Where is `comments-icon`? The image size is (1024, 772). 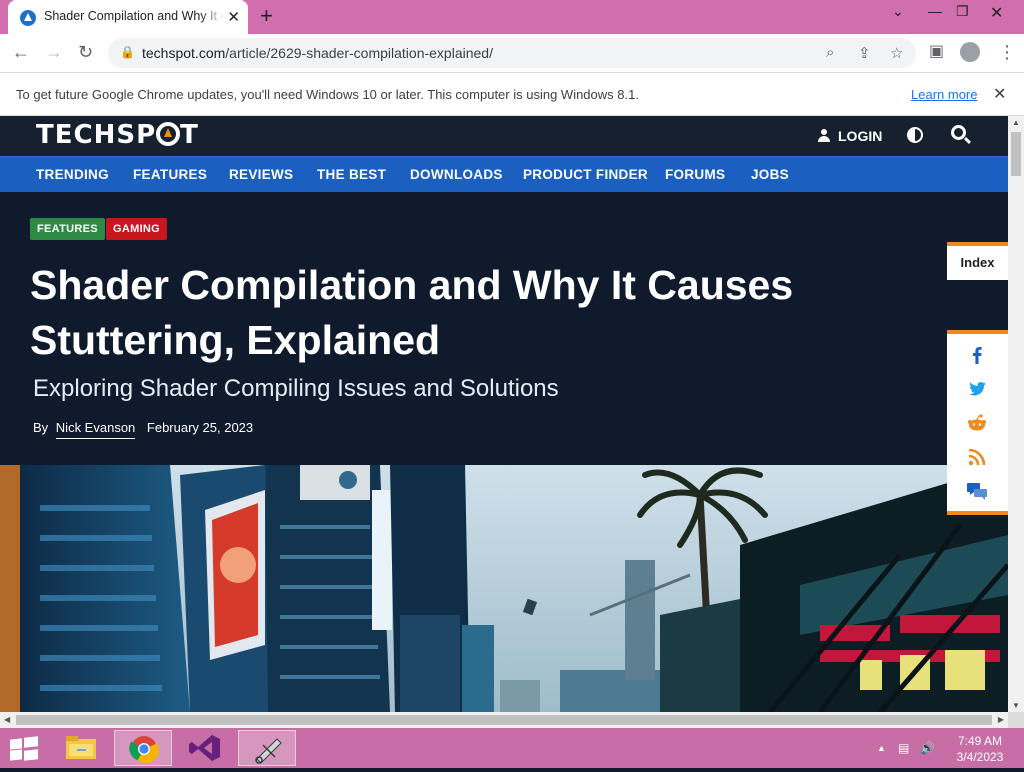
comments-icon is located at coordinates (977, 491).